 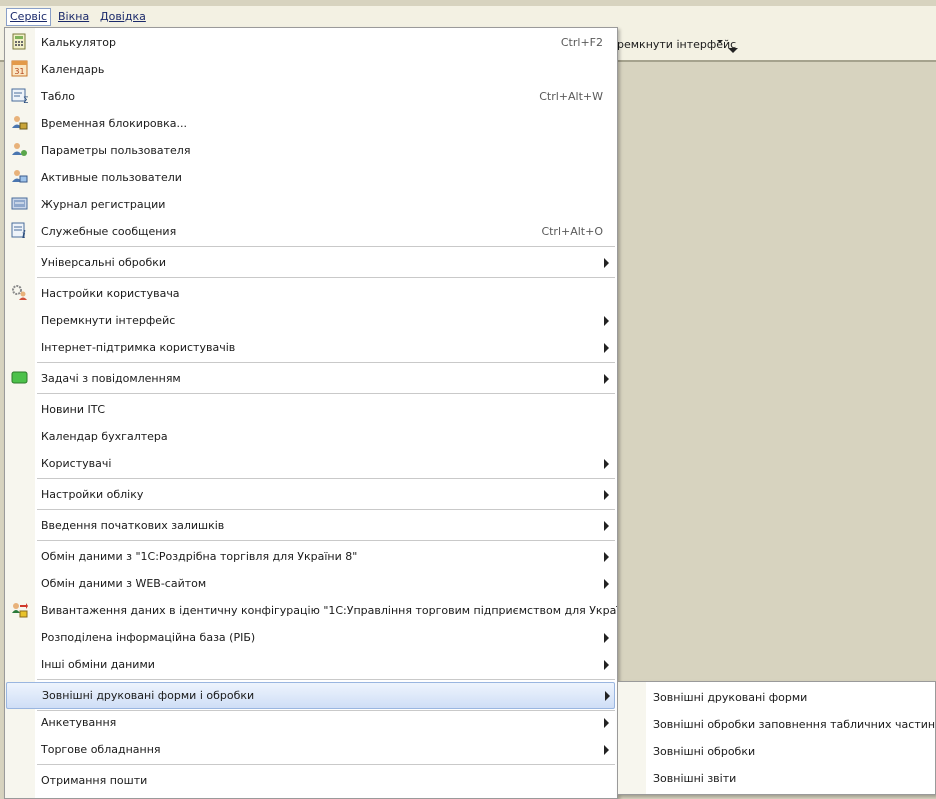 What do you see at coordinates (124, 583) in the screenshot?
I see `menu-item-label: Обмін даними з WEB-сайтом` at bounding box center [124, 583].